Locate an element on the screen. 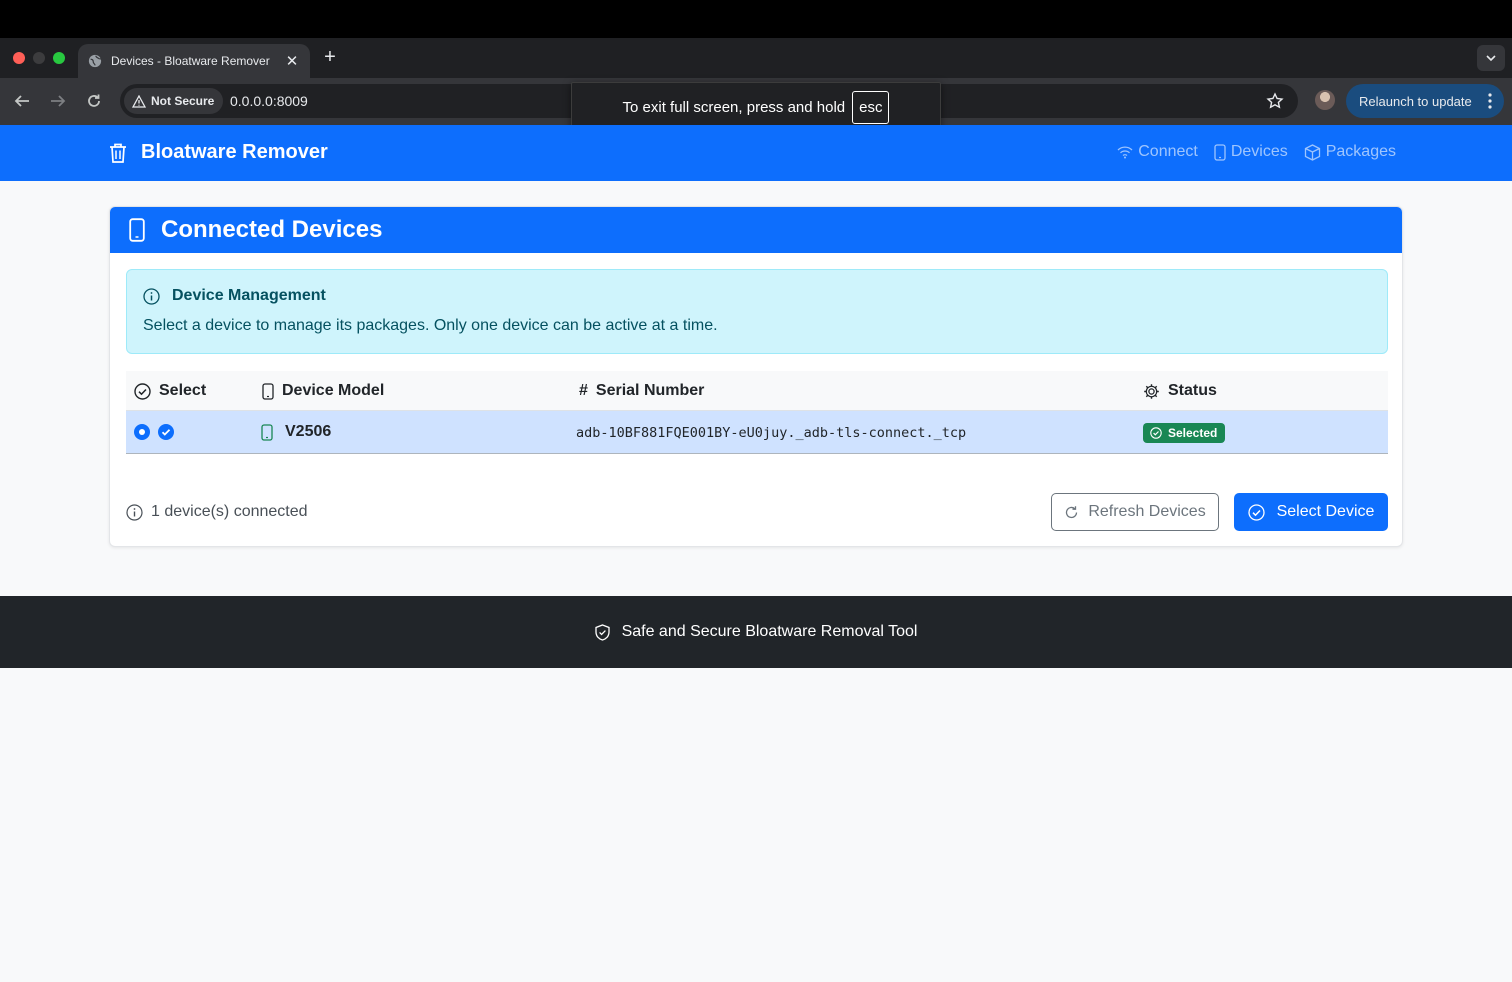 Image resolution: width=1512 pixels, height=982 pixels. close-tab-icon: ✕ is located at coordinates (292, 61).